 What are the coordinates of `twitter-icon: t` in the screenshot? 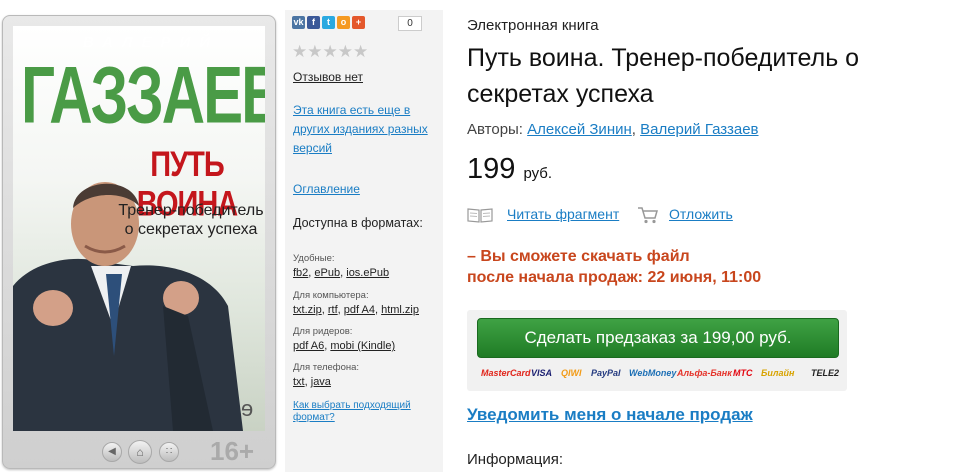 It's located at (328, 22).